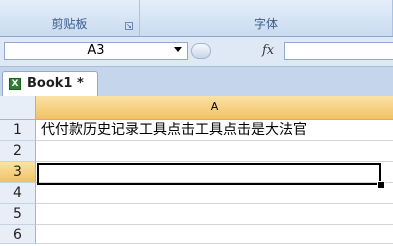  Describe the element at coordinates (214, 151) in the screenshot. I see `cell-a2` at that location.